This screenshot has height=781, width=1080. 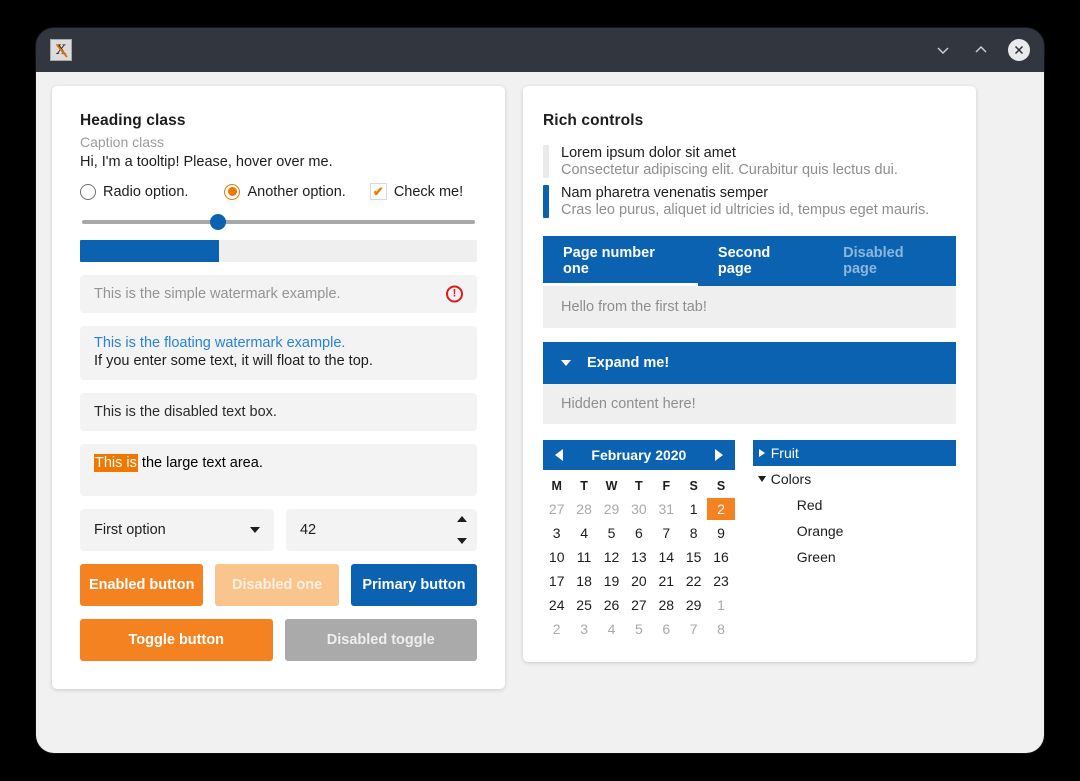 What do you see at coordinates (177, 530) in the screenshot?
I see `select-dropdown: First option` at bounding box center [177, 530].